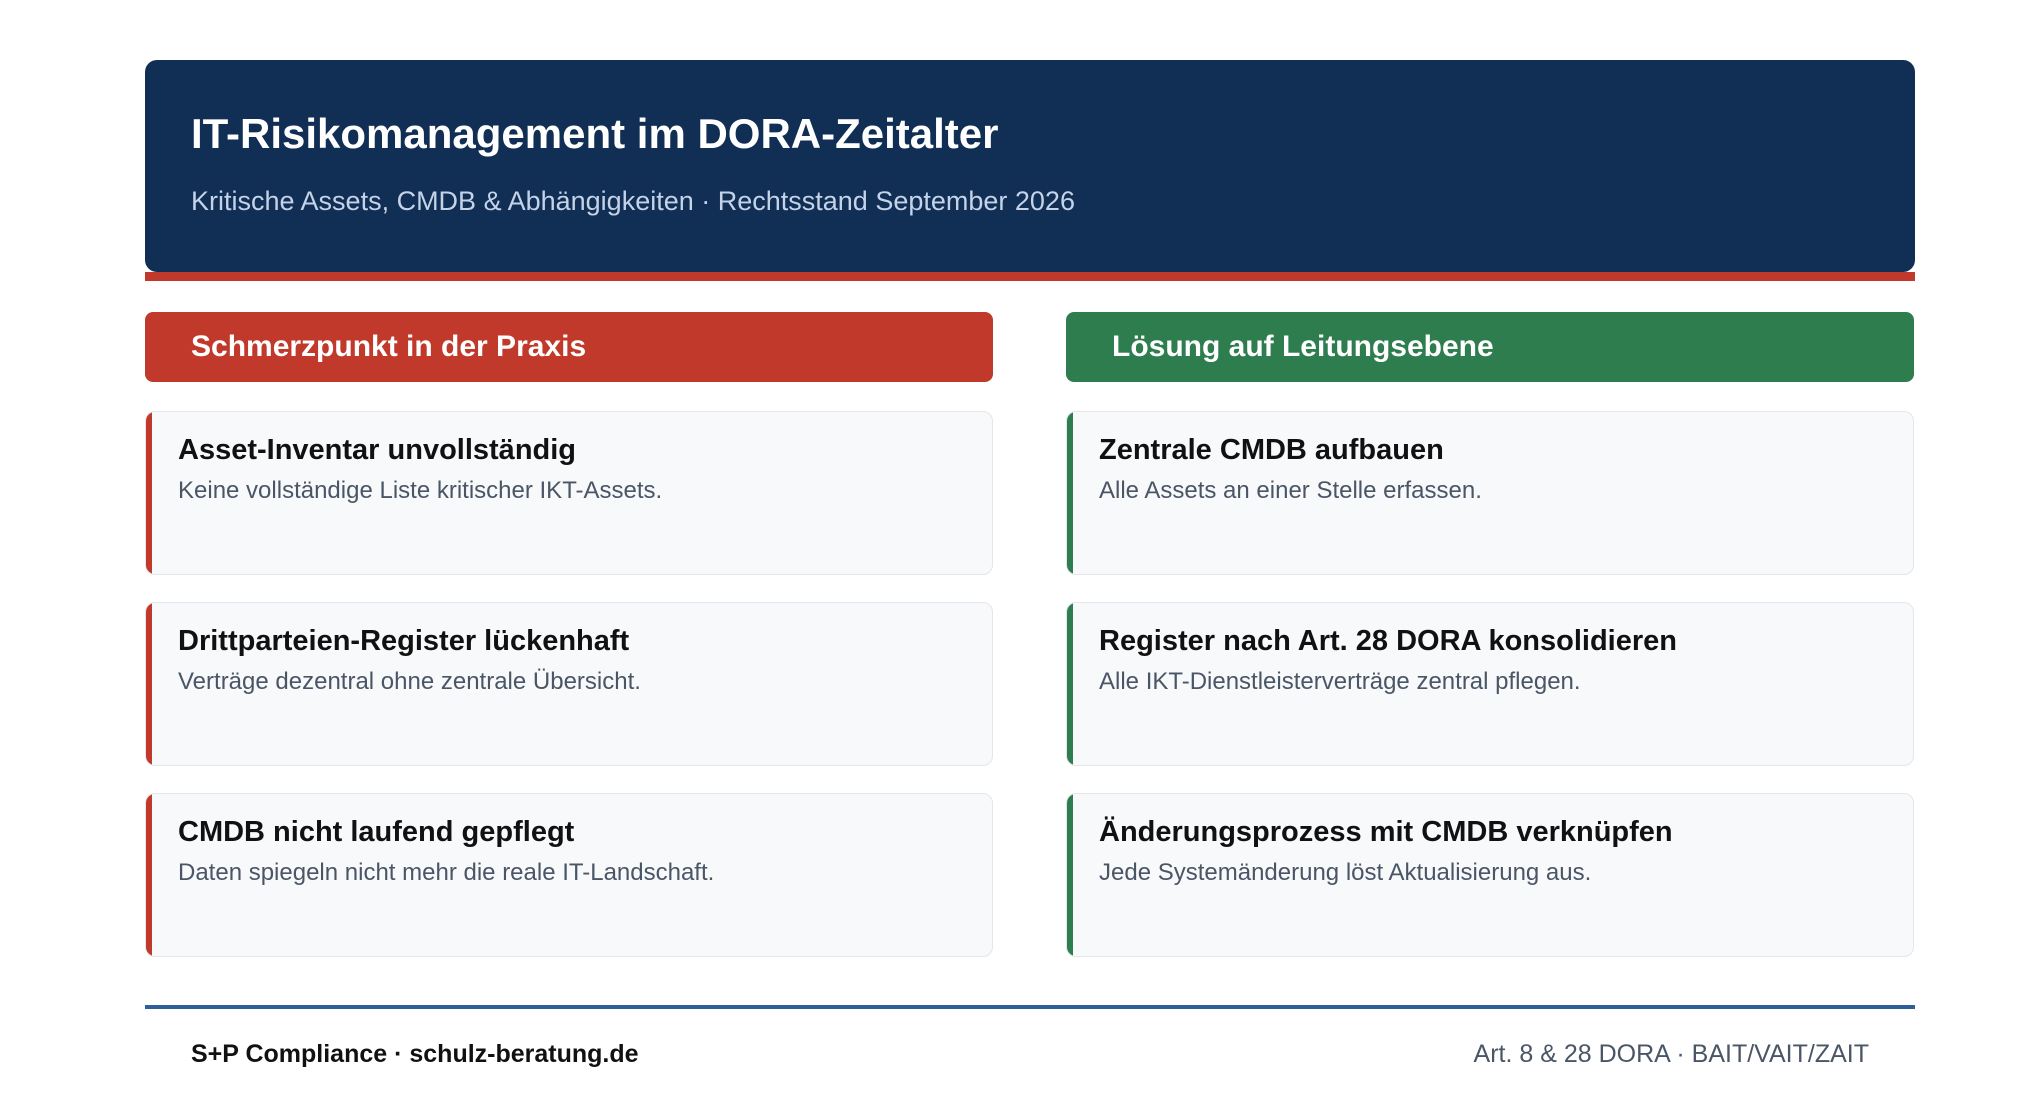 The height and width of the screenshot is (1110, 2040). What do you see at coordinates (404, 641) in the screenshot?
I see `pain-card-title: Drittparteien-Register lückenhaft` at bounding box center [404, 641].